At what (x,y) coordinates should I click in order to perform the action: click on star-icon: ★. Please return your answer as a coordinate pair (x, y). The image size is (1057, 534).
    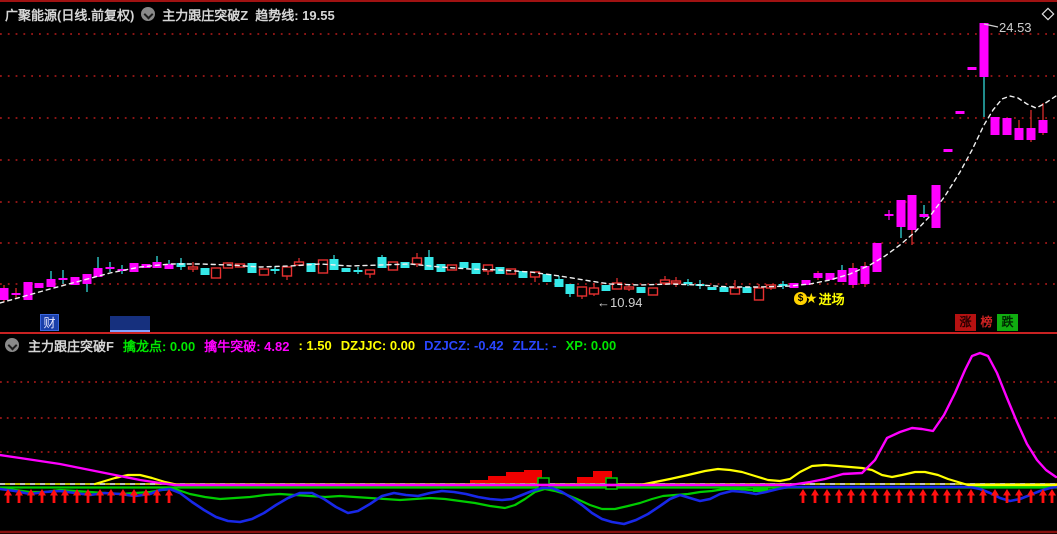
    Looking at the image, I should click on (811, 297).